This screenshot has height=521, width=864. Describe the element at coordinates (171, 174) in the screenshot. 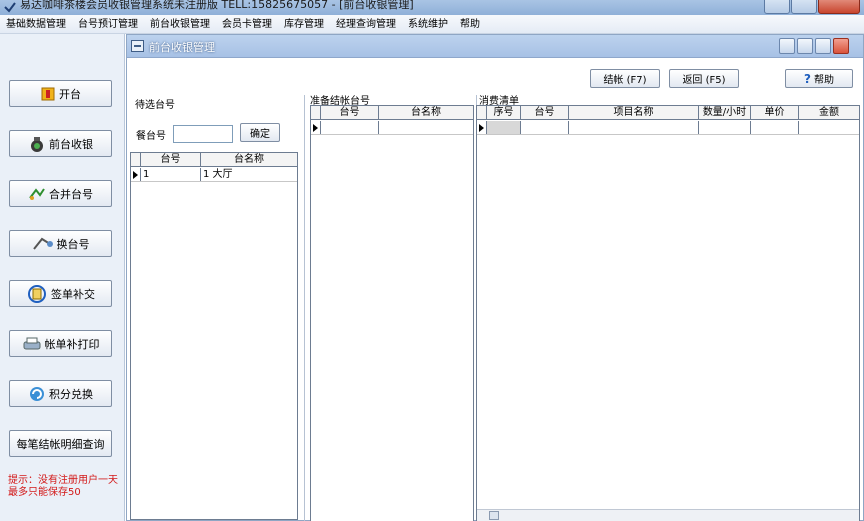

I see `cell-table-no: 1` at that location.